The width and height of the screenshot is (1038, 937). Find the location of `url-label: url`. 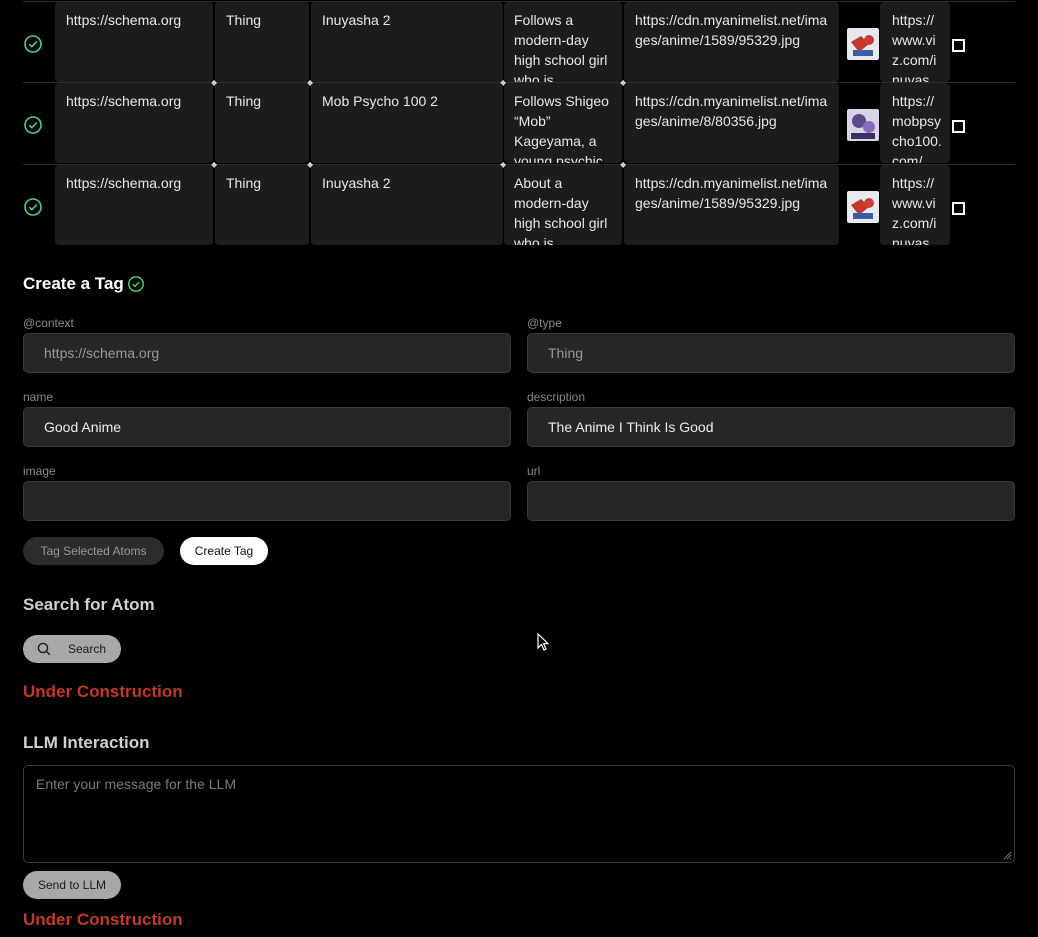

url-label: url is located at coordinates (534, 471).